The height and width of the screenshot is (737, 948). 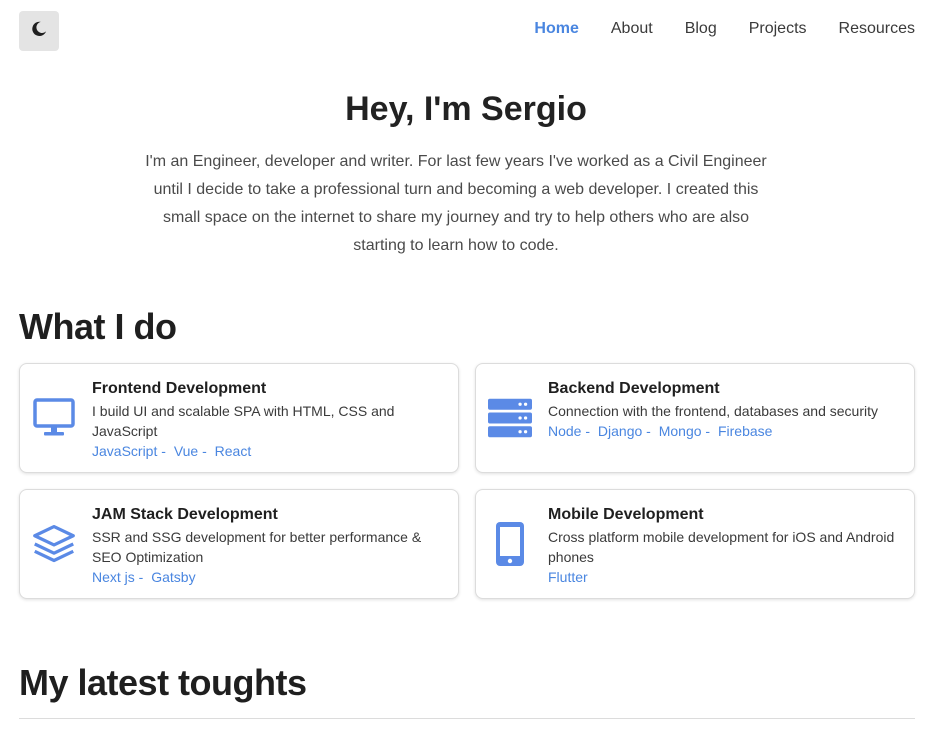 I want to click on main-nav: Home About Blog Projects Resources, so click(x=724, y=29).